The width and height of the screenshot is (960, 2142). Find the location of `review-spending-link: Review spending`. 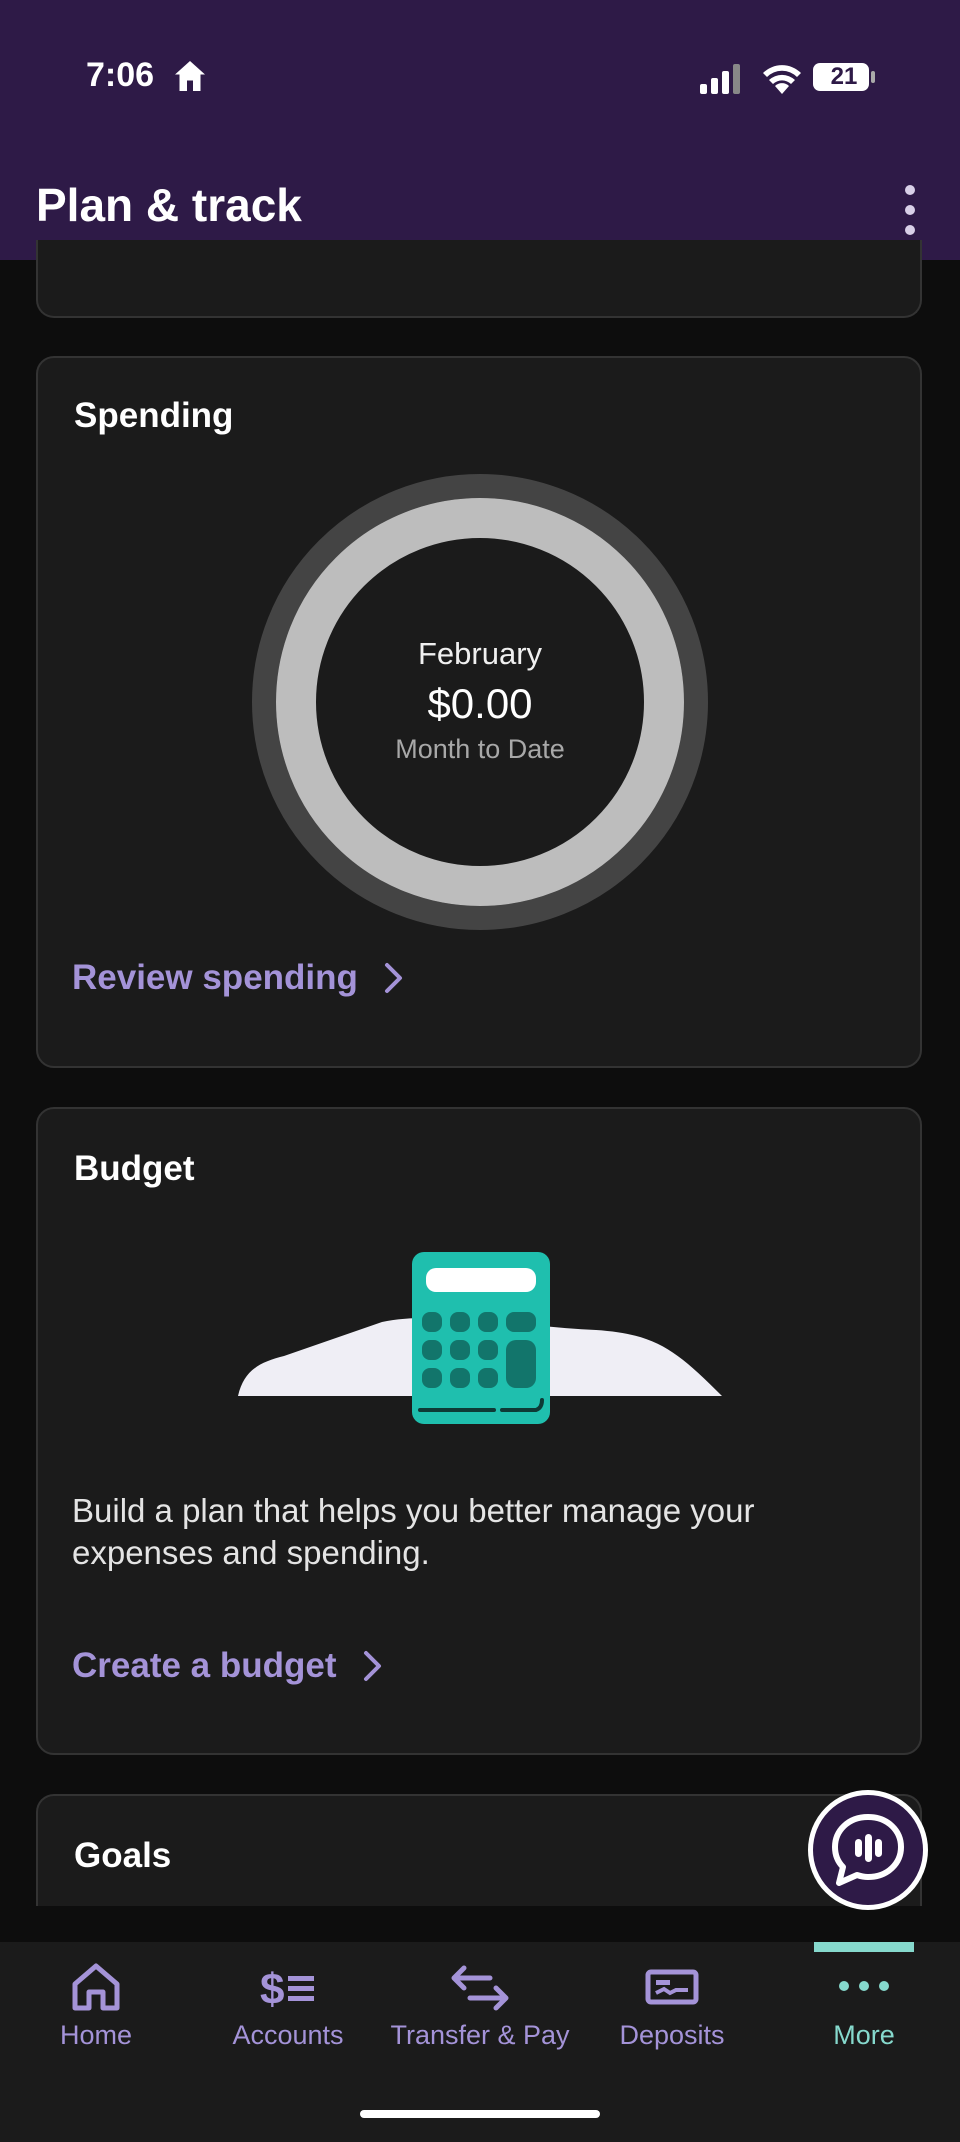

review-spending-link: Review spending is located at coordinates (239, 978).